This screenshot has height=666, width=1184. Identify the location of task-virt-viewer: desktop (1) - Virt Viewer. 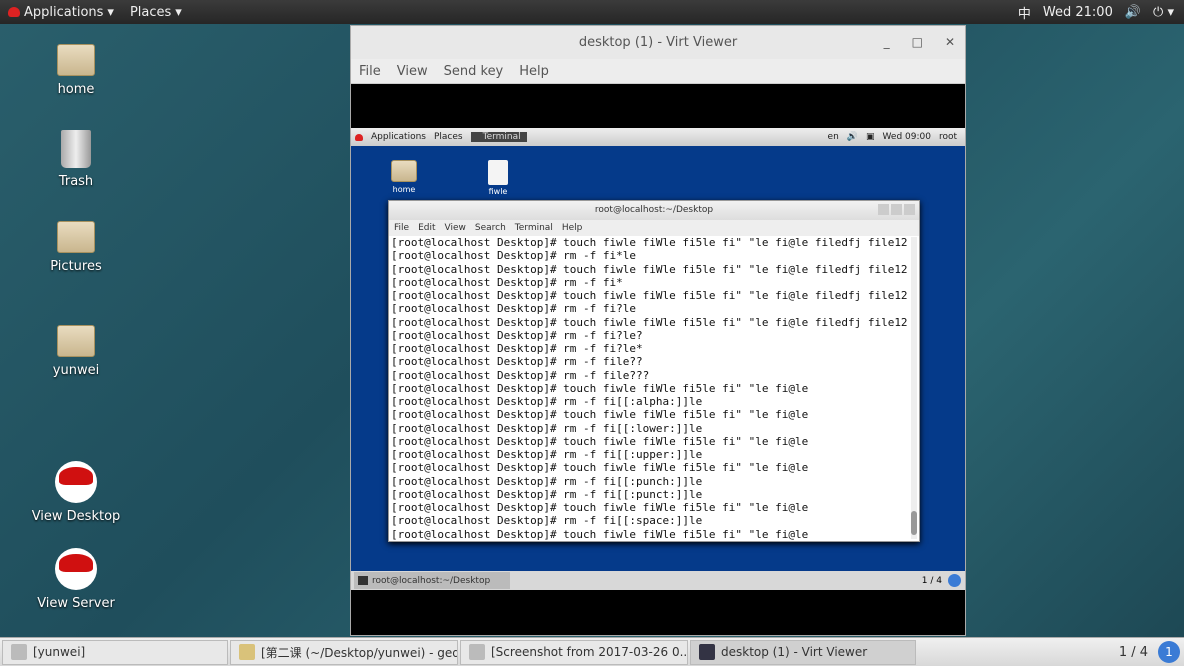
(803, 652).